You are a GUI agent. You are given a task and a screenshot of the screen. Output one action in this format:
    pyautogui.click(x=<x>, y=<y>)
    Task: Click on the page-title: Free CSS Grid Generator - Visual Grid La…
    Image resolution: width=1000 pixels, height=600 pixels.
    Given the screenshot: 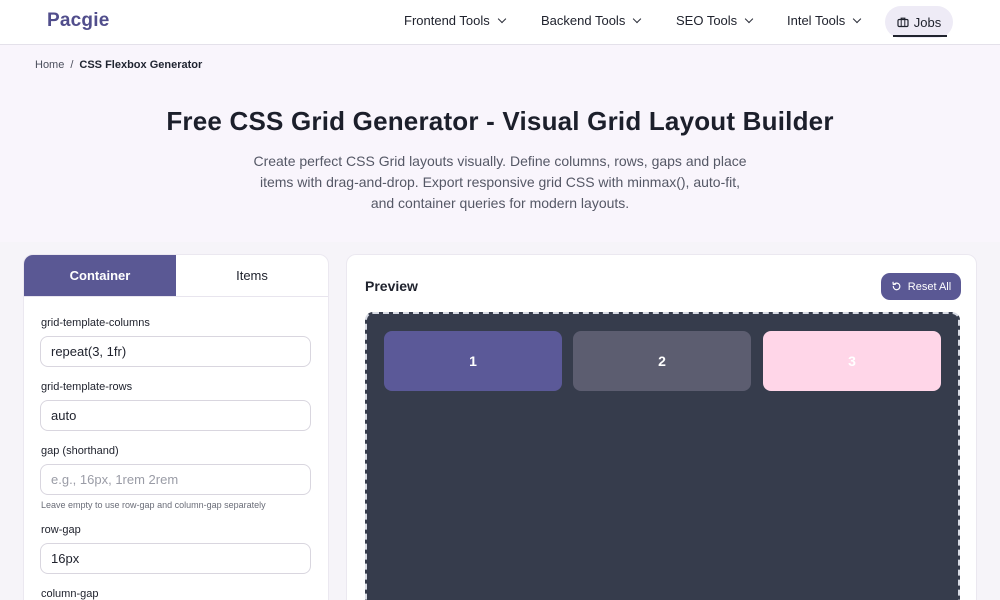 What is the action you would take?
    pyautogui.click(x=500, y=121)
    